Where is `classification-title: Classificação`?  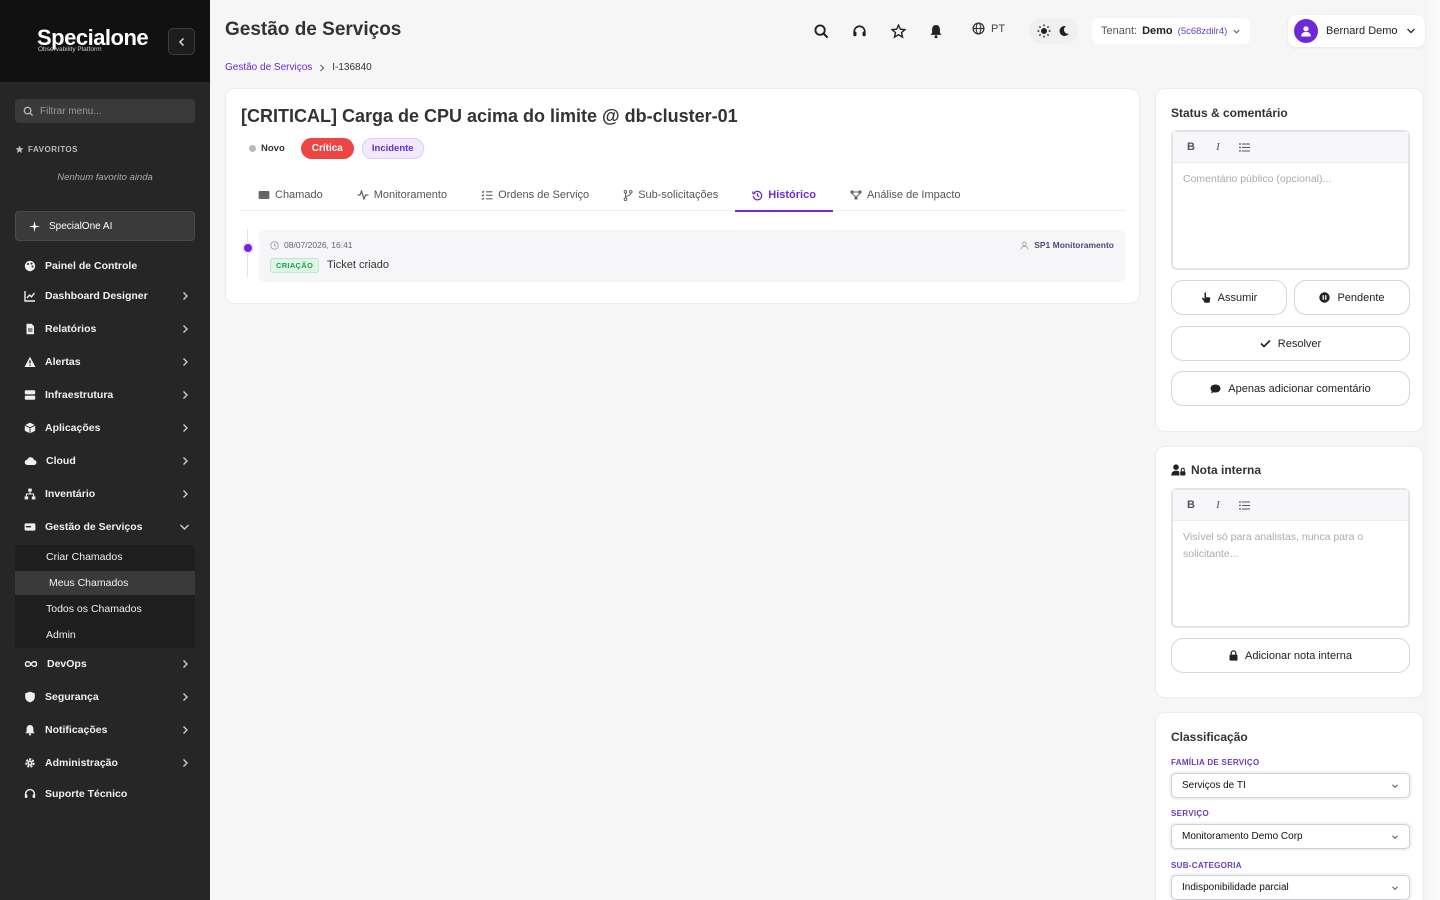
classification-title: Classificação is located at coordinates (1209, 737).